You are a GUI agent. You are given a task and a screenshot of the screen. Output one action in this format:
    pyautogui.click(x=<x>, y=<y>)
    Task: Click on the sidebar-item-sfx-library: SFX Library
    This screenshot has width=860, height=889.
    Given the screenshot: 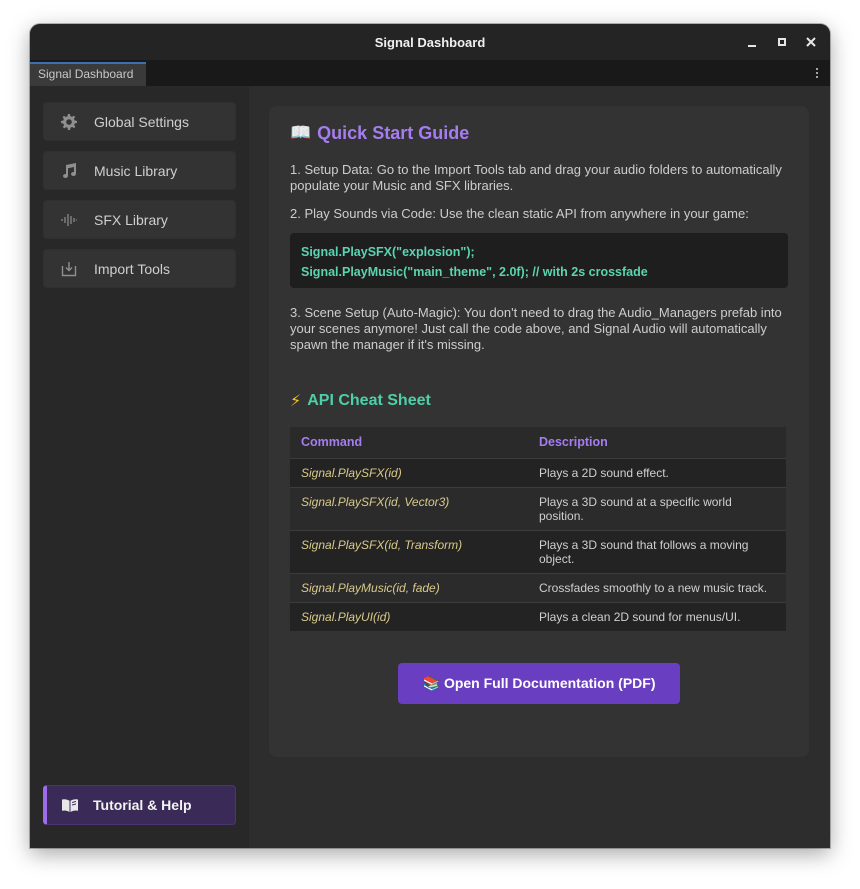 What is the action you would take?
    pyautogui.click(x=139, y=219)
    